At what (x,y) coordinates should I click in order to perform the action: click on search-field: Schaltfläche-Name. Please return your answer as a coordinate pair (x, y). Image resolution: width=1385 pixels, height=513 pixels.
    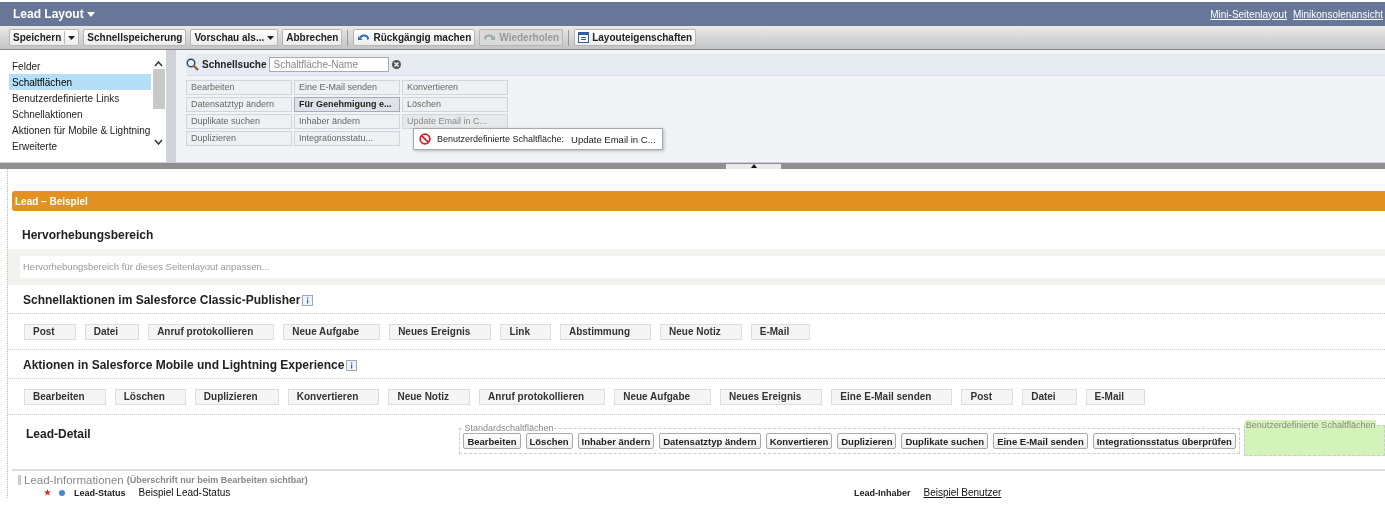
    Looking at the image, I should click on (329, 64).